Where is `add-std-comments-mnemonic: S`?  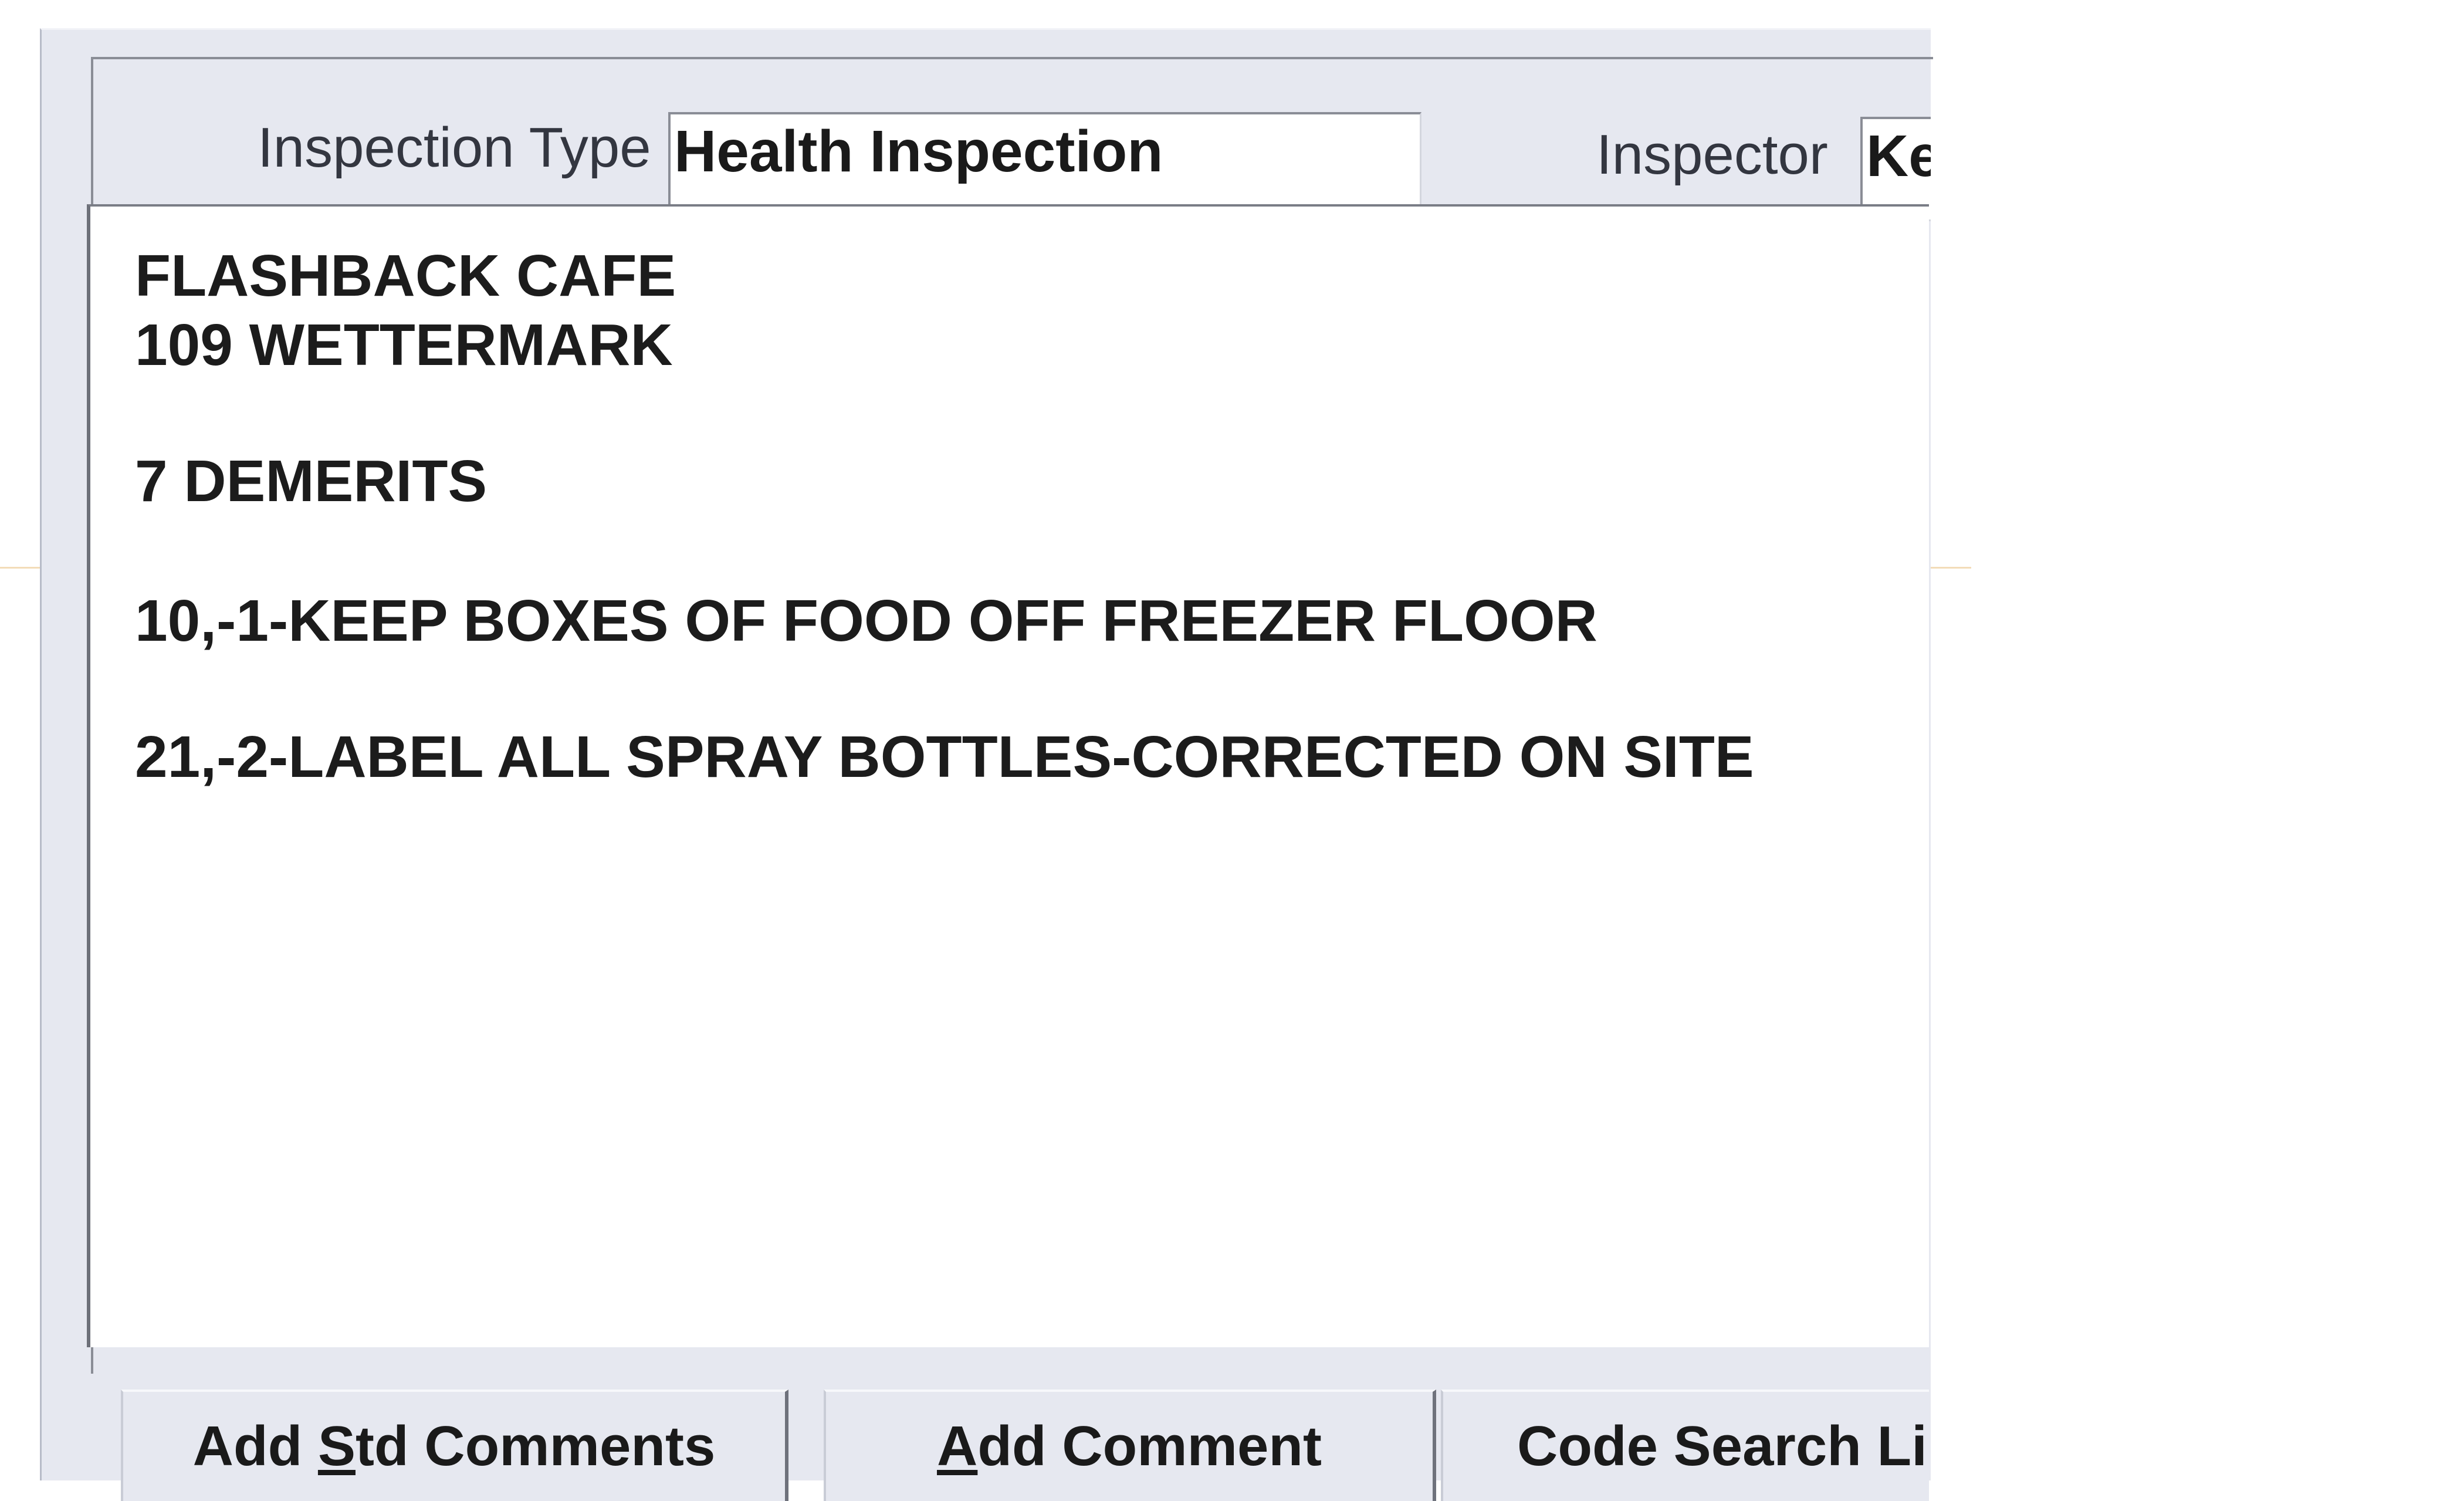 add-std-comments-mnemonic: S is located at coordinates (336, 1446).